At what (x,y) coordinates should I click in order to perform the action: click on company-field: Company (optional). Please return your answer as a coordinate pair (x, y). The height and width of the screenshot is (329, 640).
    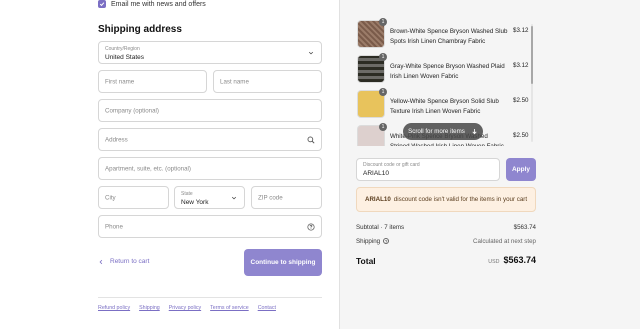
    Looking at the image, I should click on (210, 110).